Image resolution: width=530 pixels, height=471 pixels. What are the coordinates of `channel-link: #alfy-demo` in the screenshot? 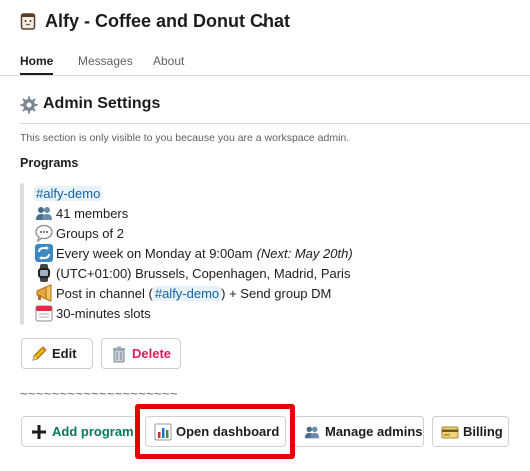 It's located at (68, 193).